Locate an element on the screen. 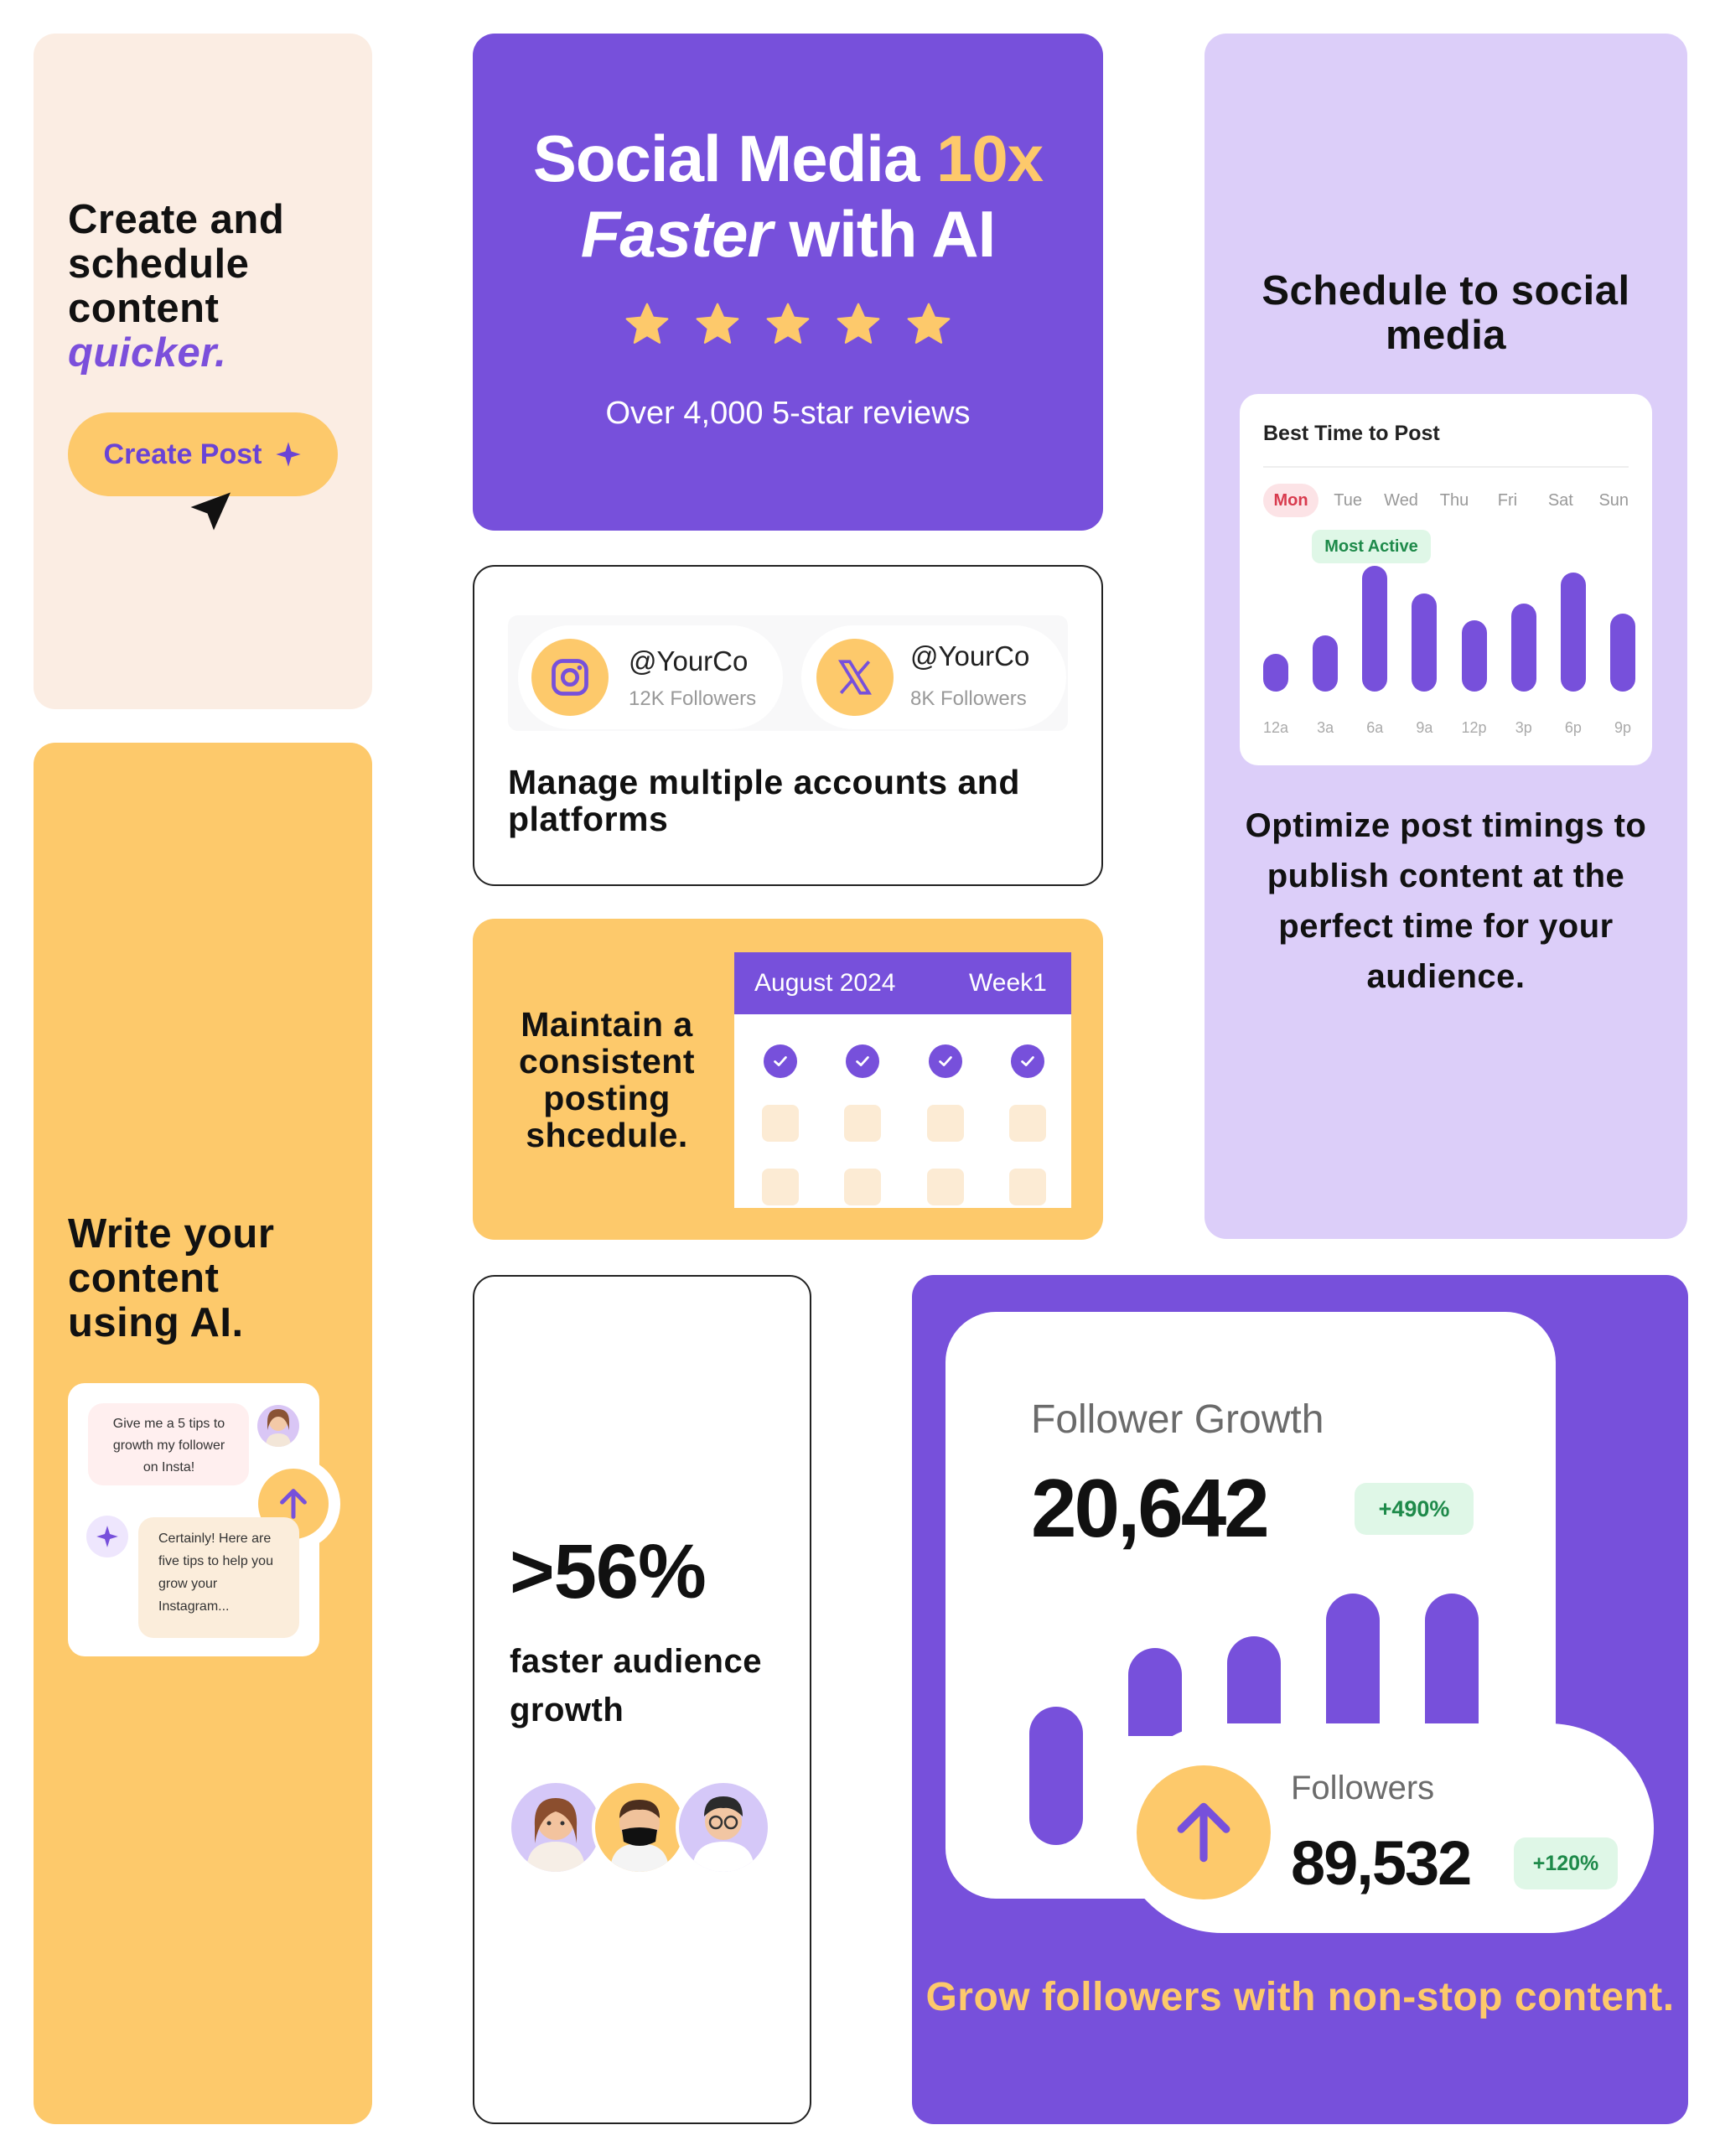 This screenshot has height=2156, width=1720. day-selector: Mon Tue Wed Thu Fri Sat Sun is located at coordinates (1449, 500).